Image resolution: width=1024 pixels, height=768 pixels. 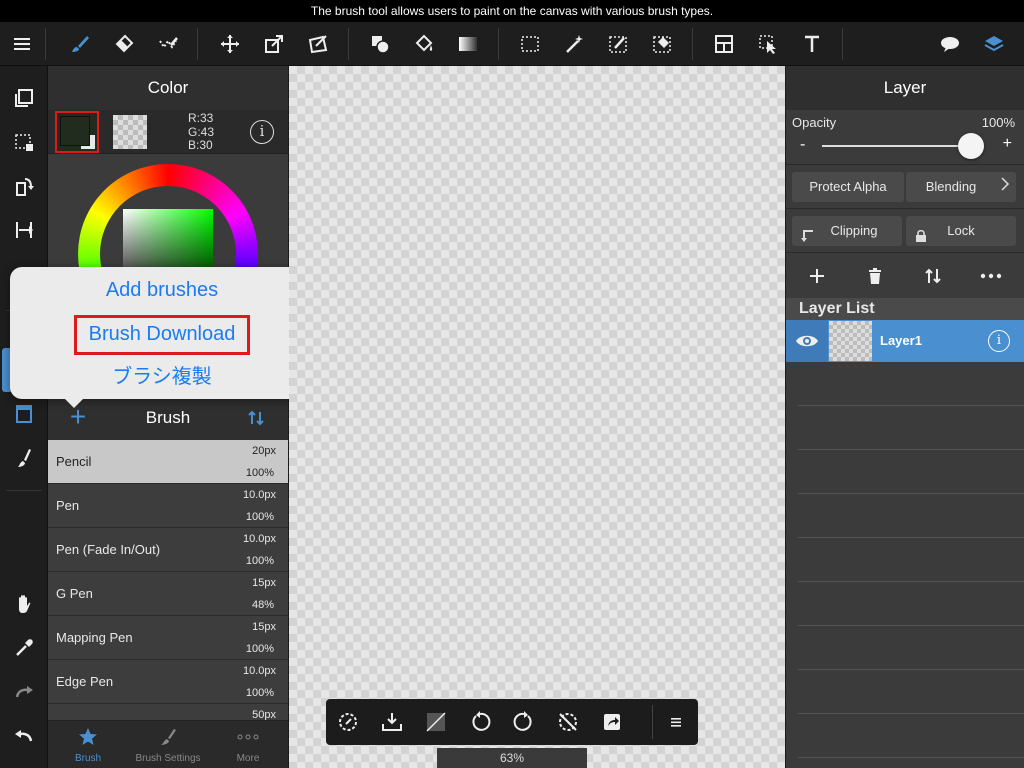 What do you see at coordinates (24, 736) in the screenshot?
I see `undo-icon` at bounding box center [24, 736].